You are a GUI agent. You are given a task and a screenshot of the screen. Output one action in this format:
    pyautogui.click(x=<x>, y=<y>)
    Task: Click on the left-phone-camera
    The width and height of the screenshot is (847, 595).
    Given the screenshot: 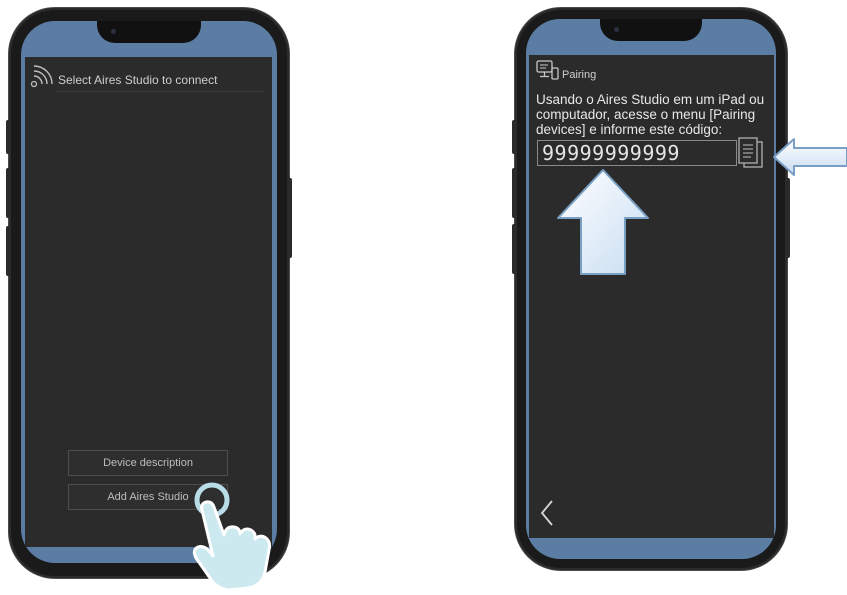 What is the action you would take?
    pyautogui.click(x=113, y=31)
    